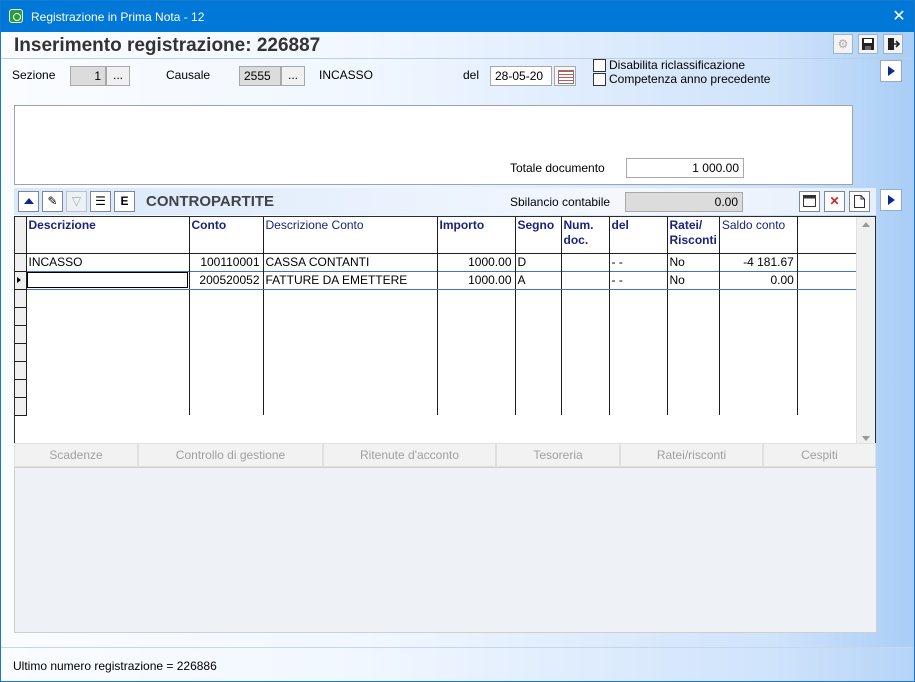 This screenshot has width=915, height=682. I want to click on document-panel: Totale documento 1 000.00, so click(433, 145).